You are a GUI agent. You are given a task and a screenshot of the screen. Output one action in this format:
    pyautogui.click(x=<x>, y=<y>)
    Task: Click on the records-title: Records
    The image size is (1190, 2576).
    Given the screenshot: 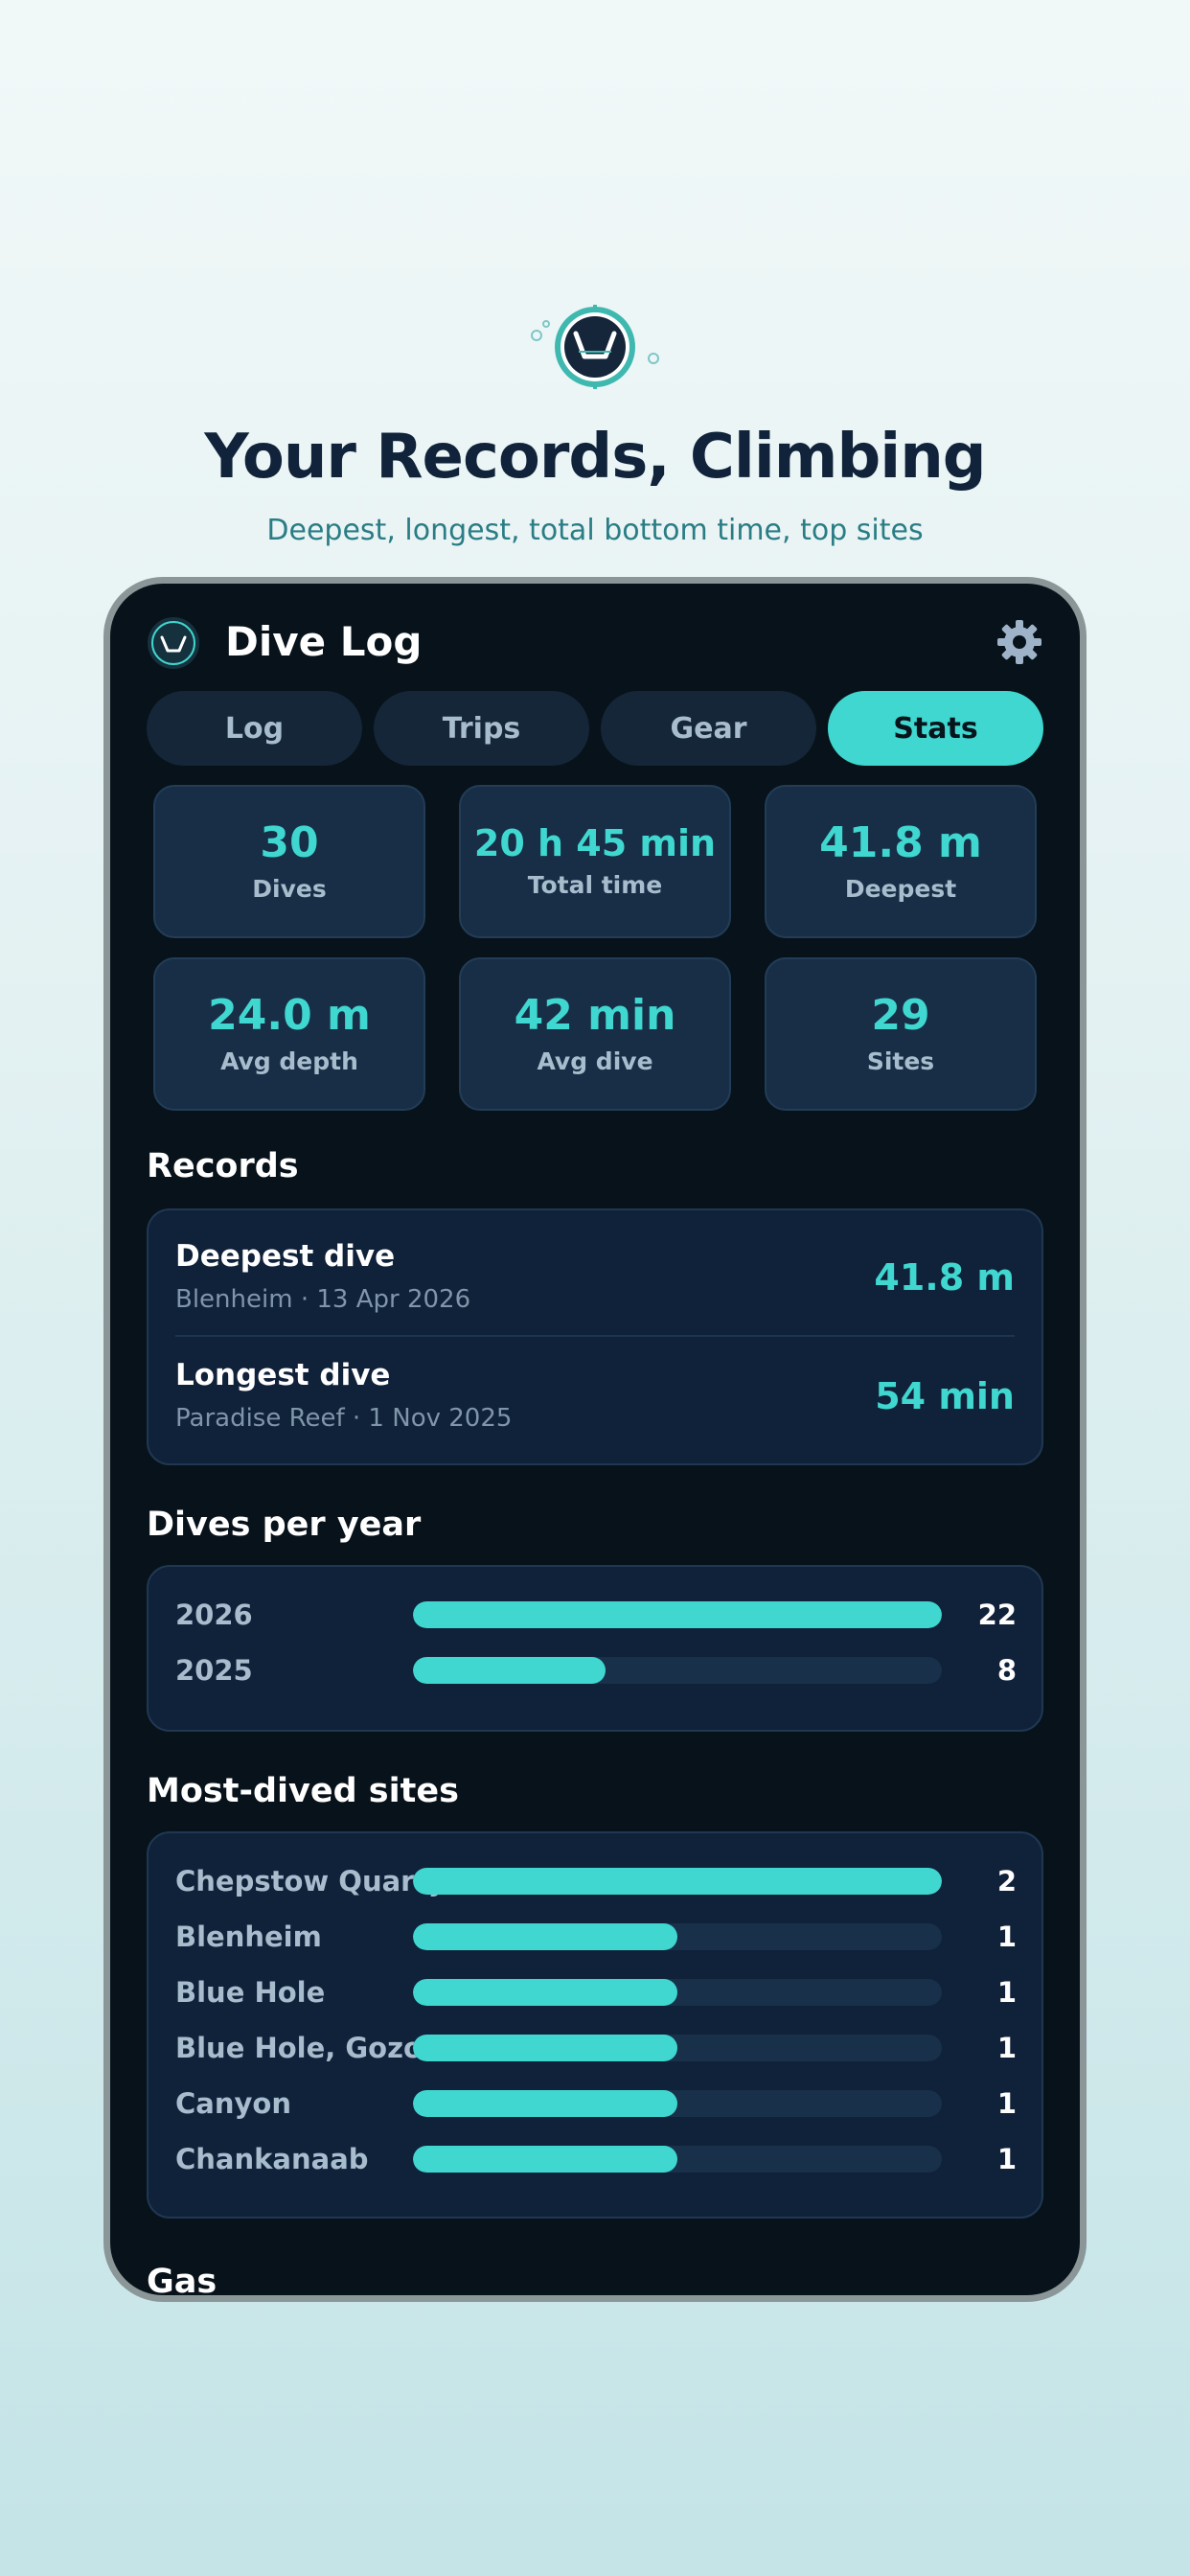 What is the action you would take?
    pyautogui.click(x=223, y=1166)
    